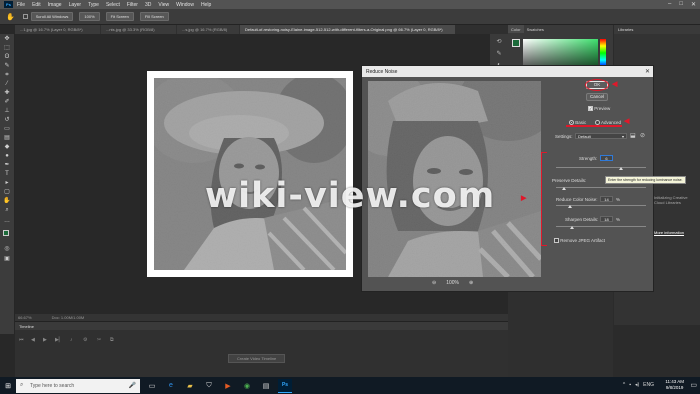 The image size is (700, 394). What do you see at coordinates (570, 206) in the screenshot?
I see `reduce-color-slider-thumb` at bounding box center [570, 206].